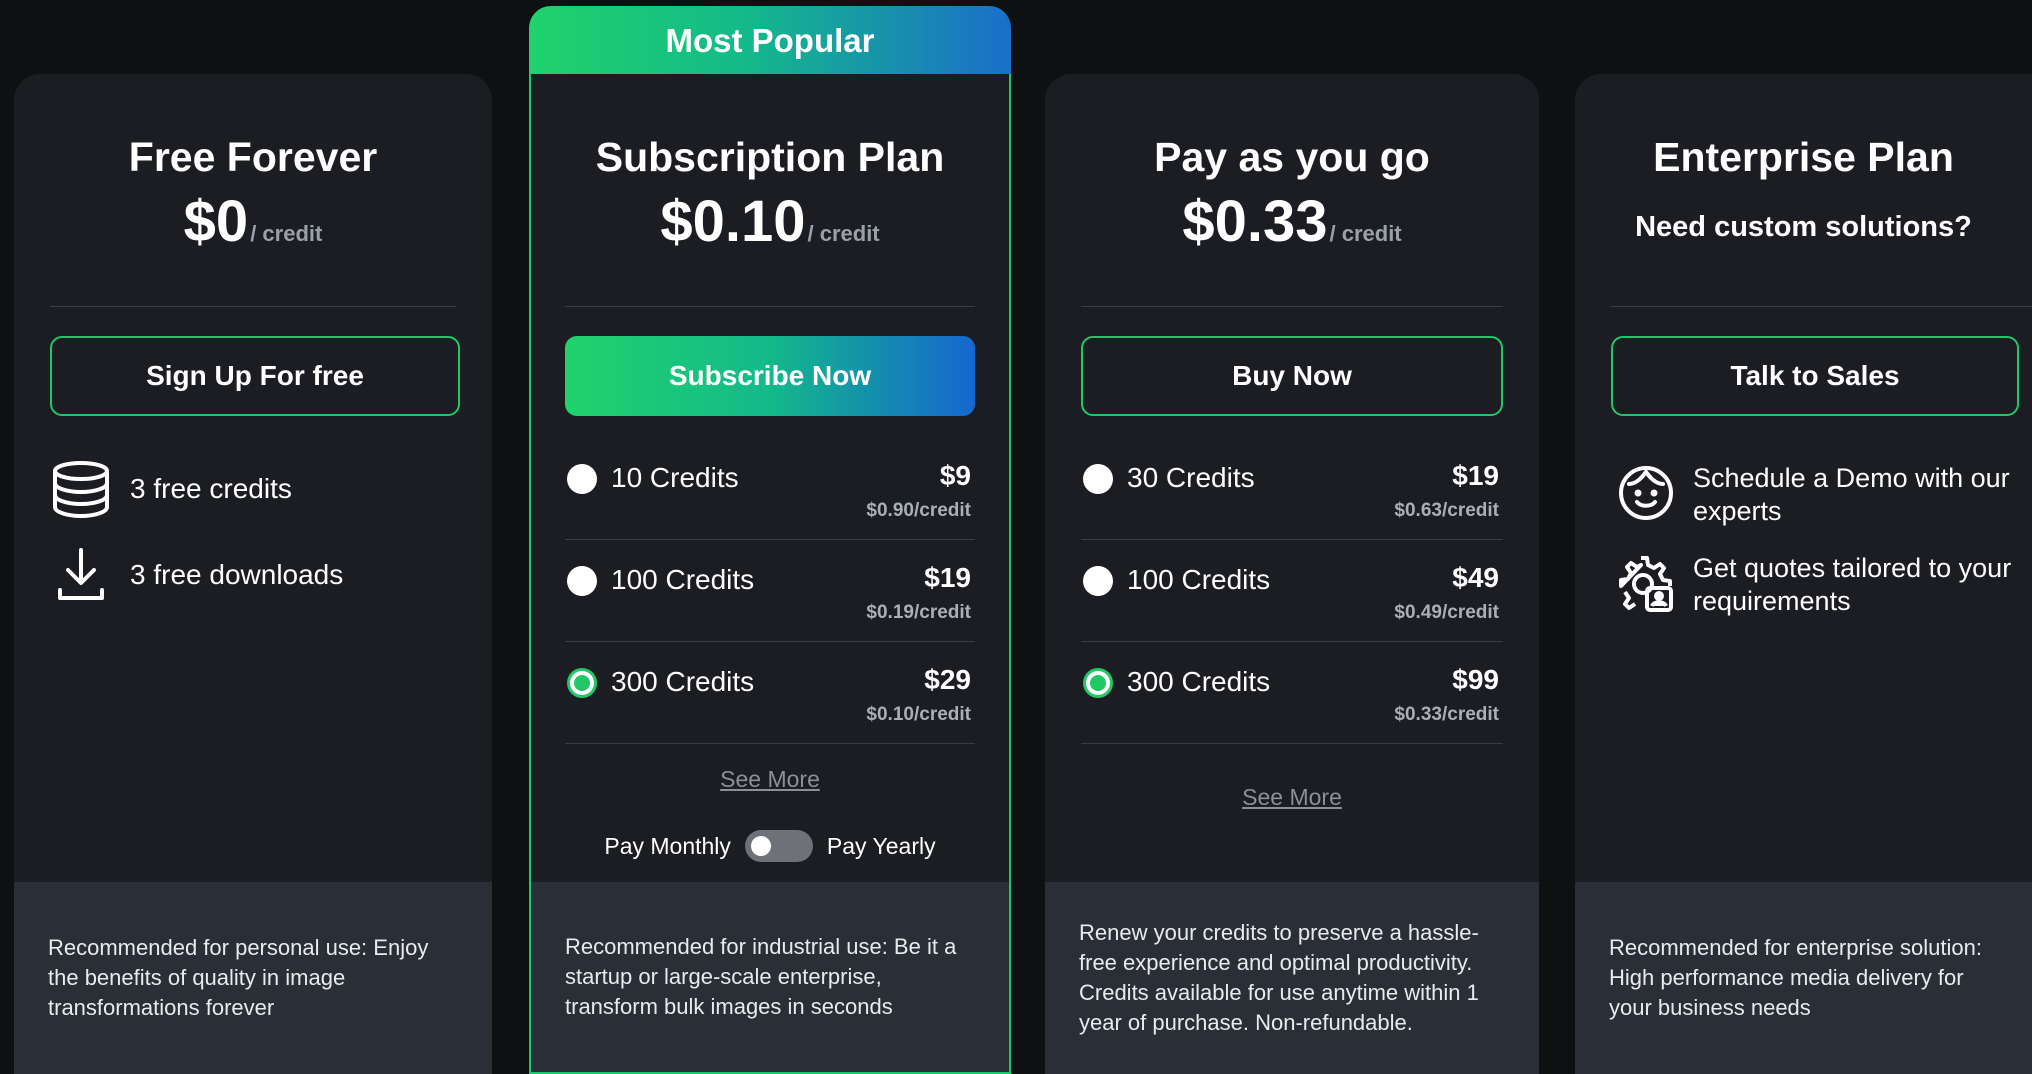  I want to click on database-icon, so click(81, 489).